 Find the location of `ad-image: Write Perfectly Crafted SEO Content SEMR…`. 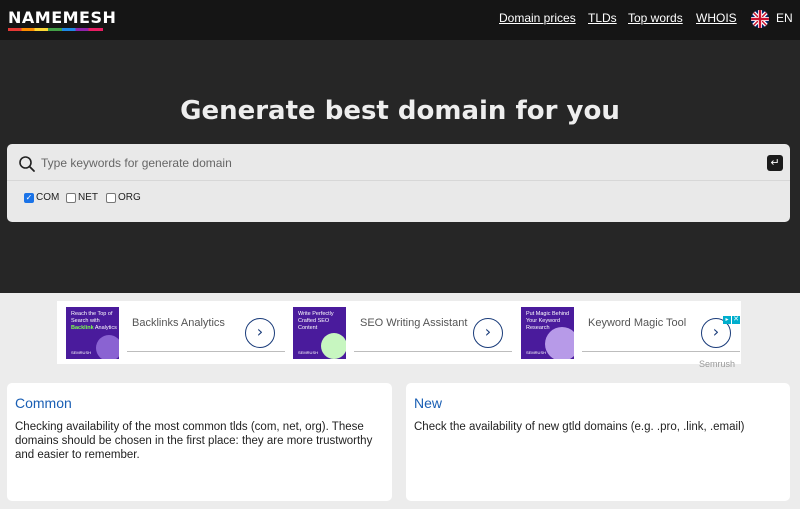

ad-image: Write Perfectly Crafted SEO Content SEMR… is located at coordinates (319, 333).